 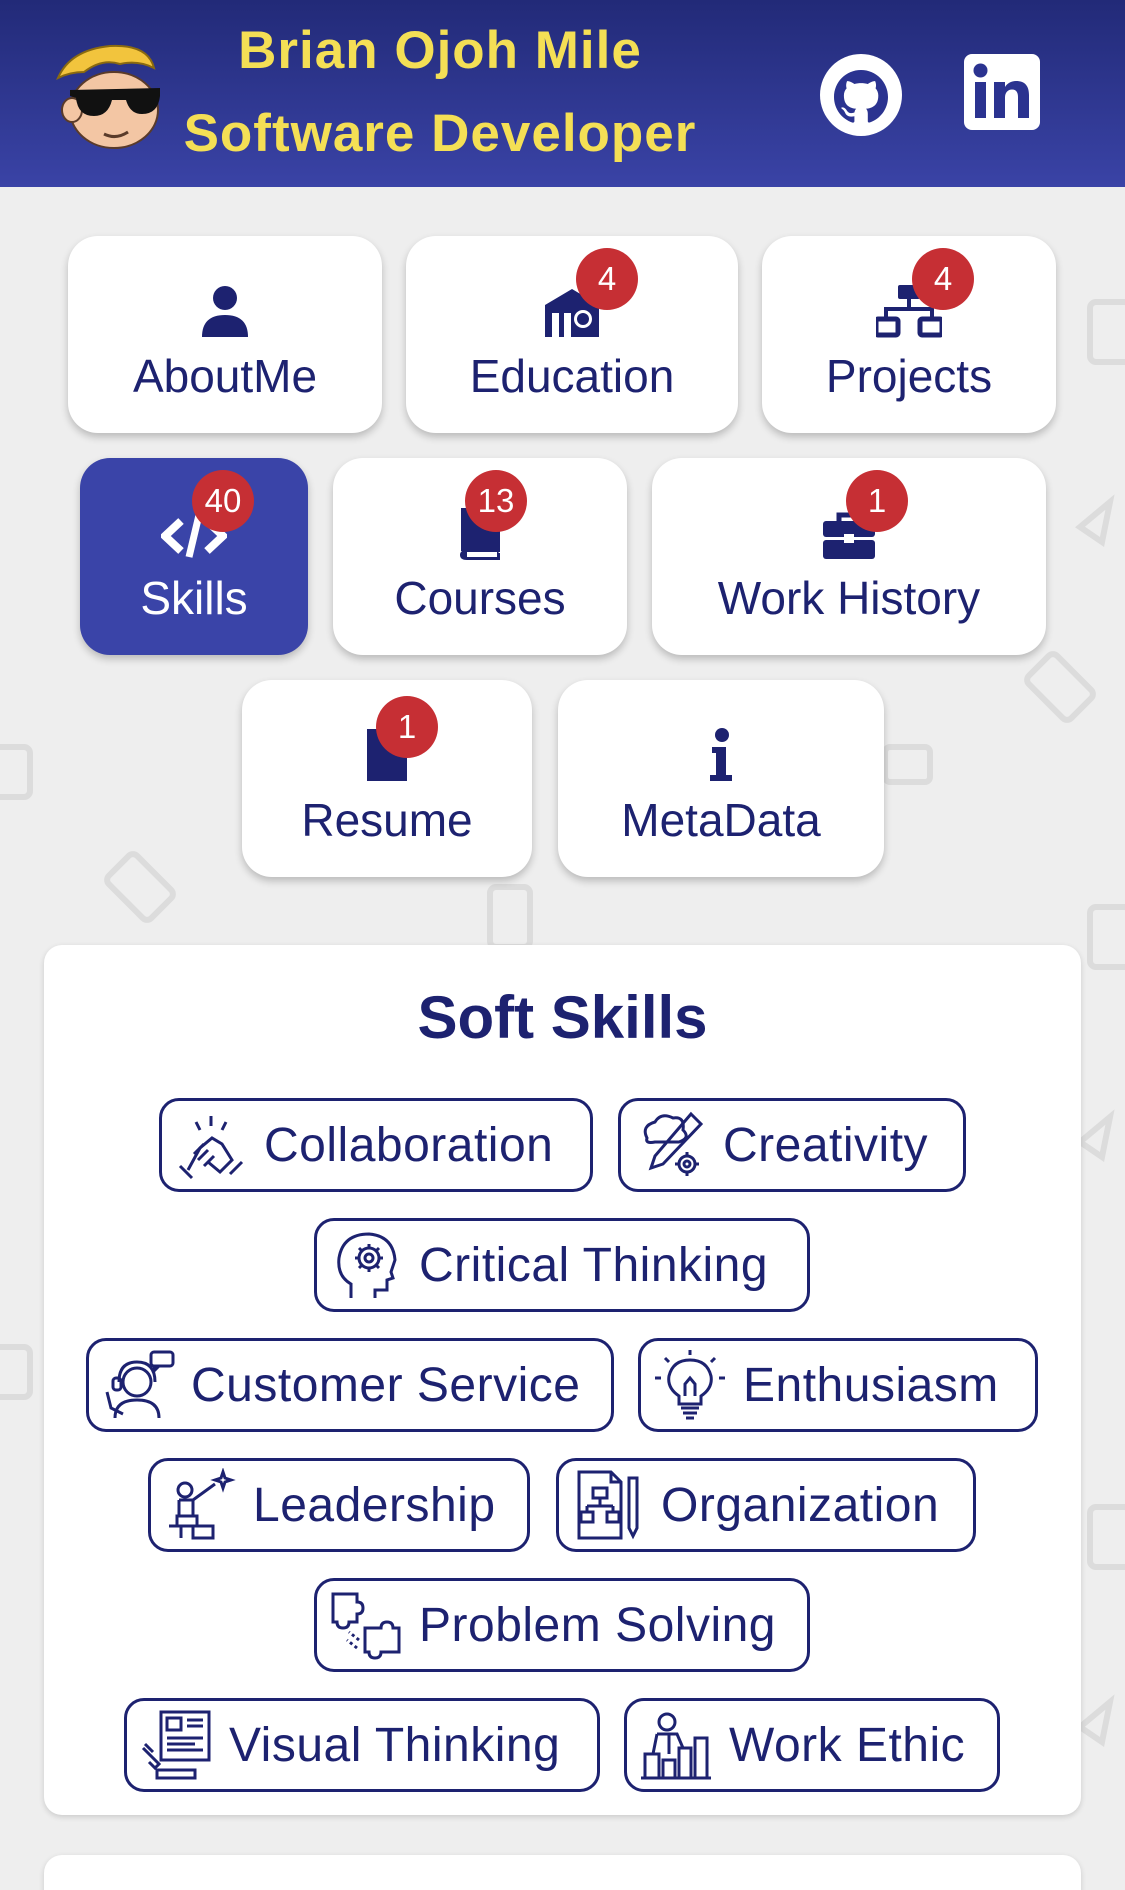 I want to click on app-header: Brian Ojoh Mile Software Developer, so click(x=562, y=93).